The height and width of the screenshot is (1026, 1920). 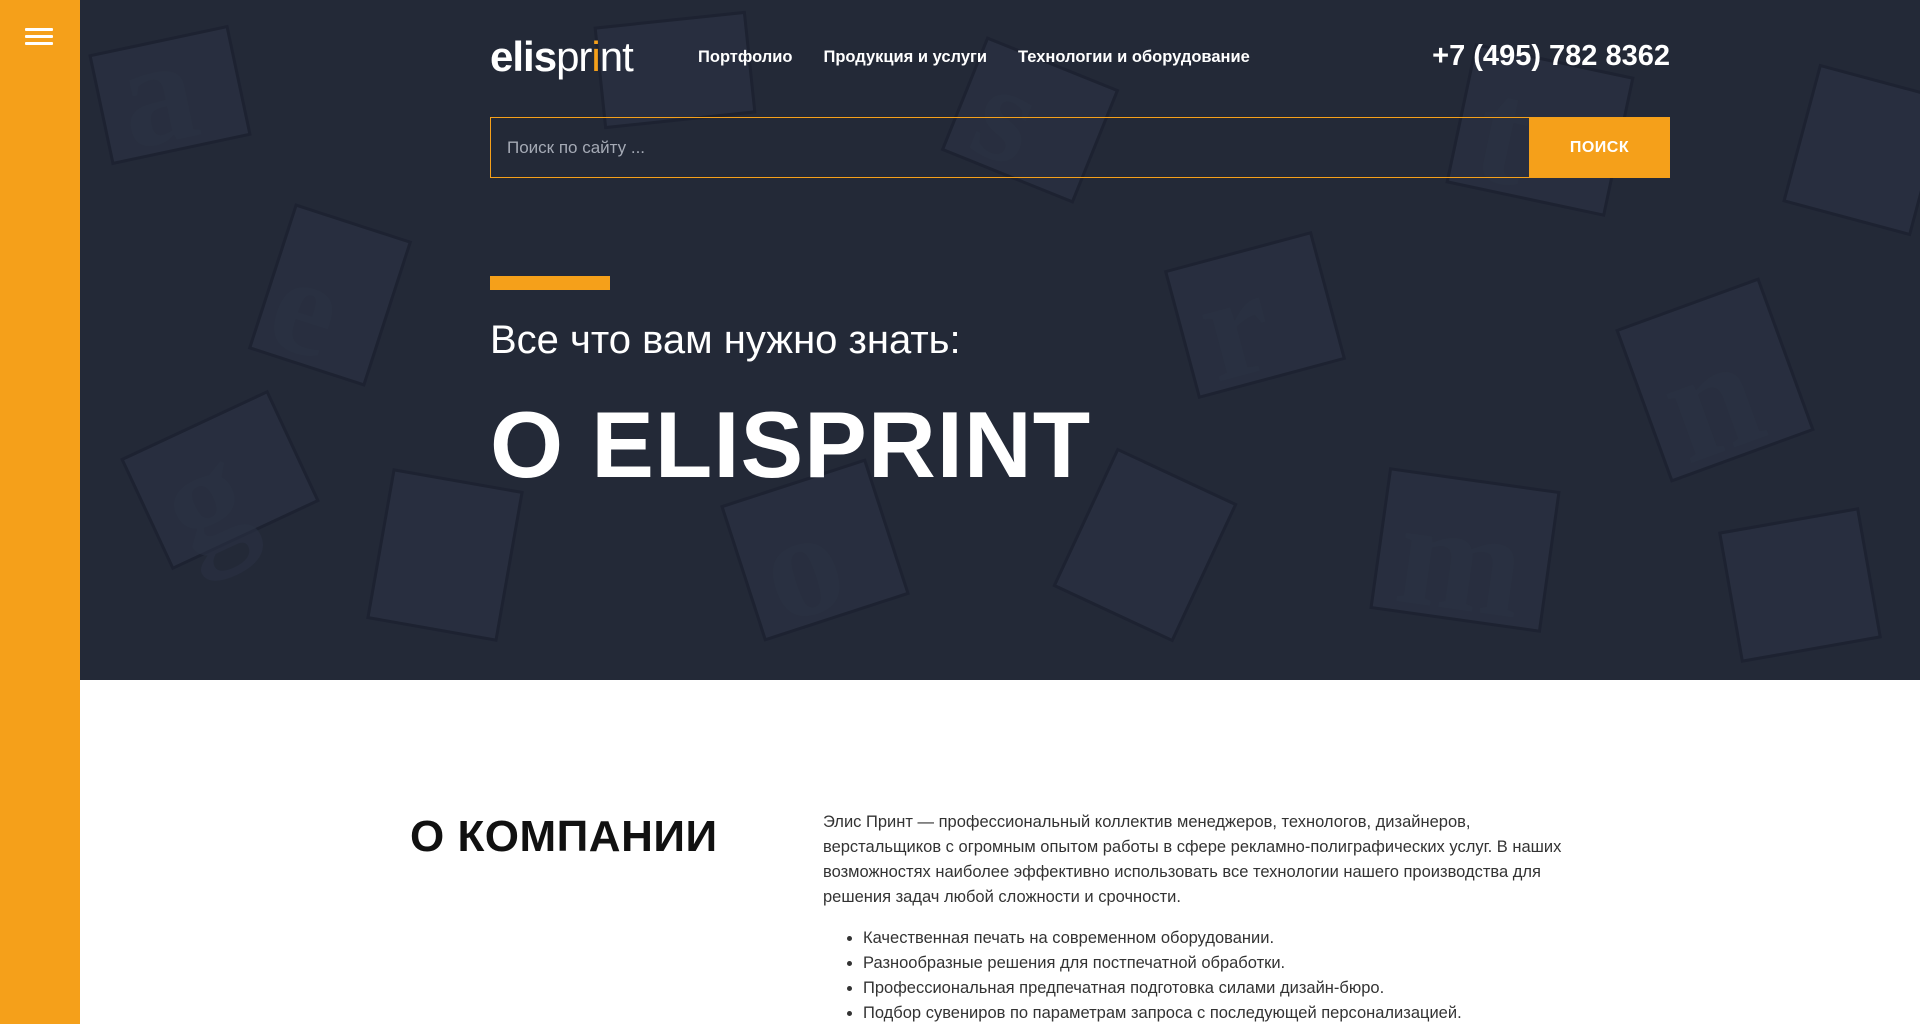 What do you see at coordinates (39, 39) in the screenshot?
I see `hamburger-icon` at bounding box center [39, 39].